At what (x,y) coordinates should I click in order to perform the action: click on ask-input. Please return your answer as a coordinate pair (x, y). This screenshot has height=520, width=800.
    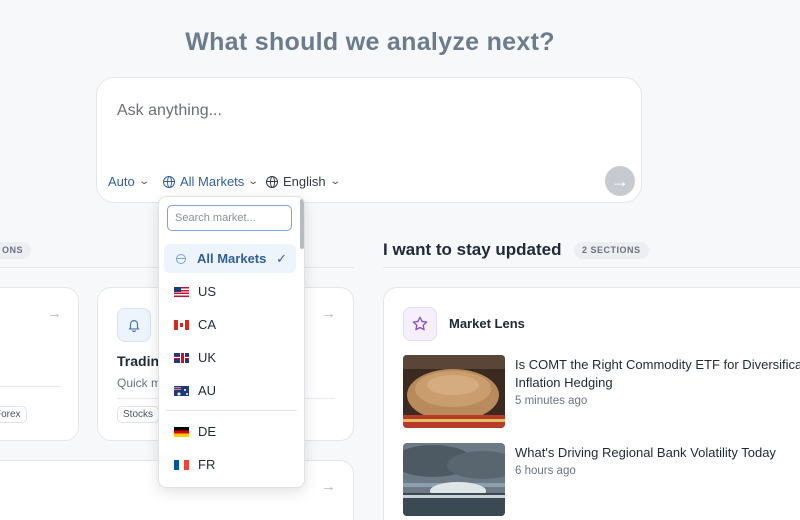
    Looking at the image, I should click on (357, 111).